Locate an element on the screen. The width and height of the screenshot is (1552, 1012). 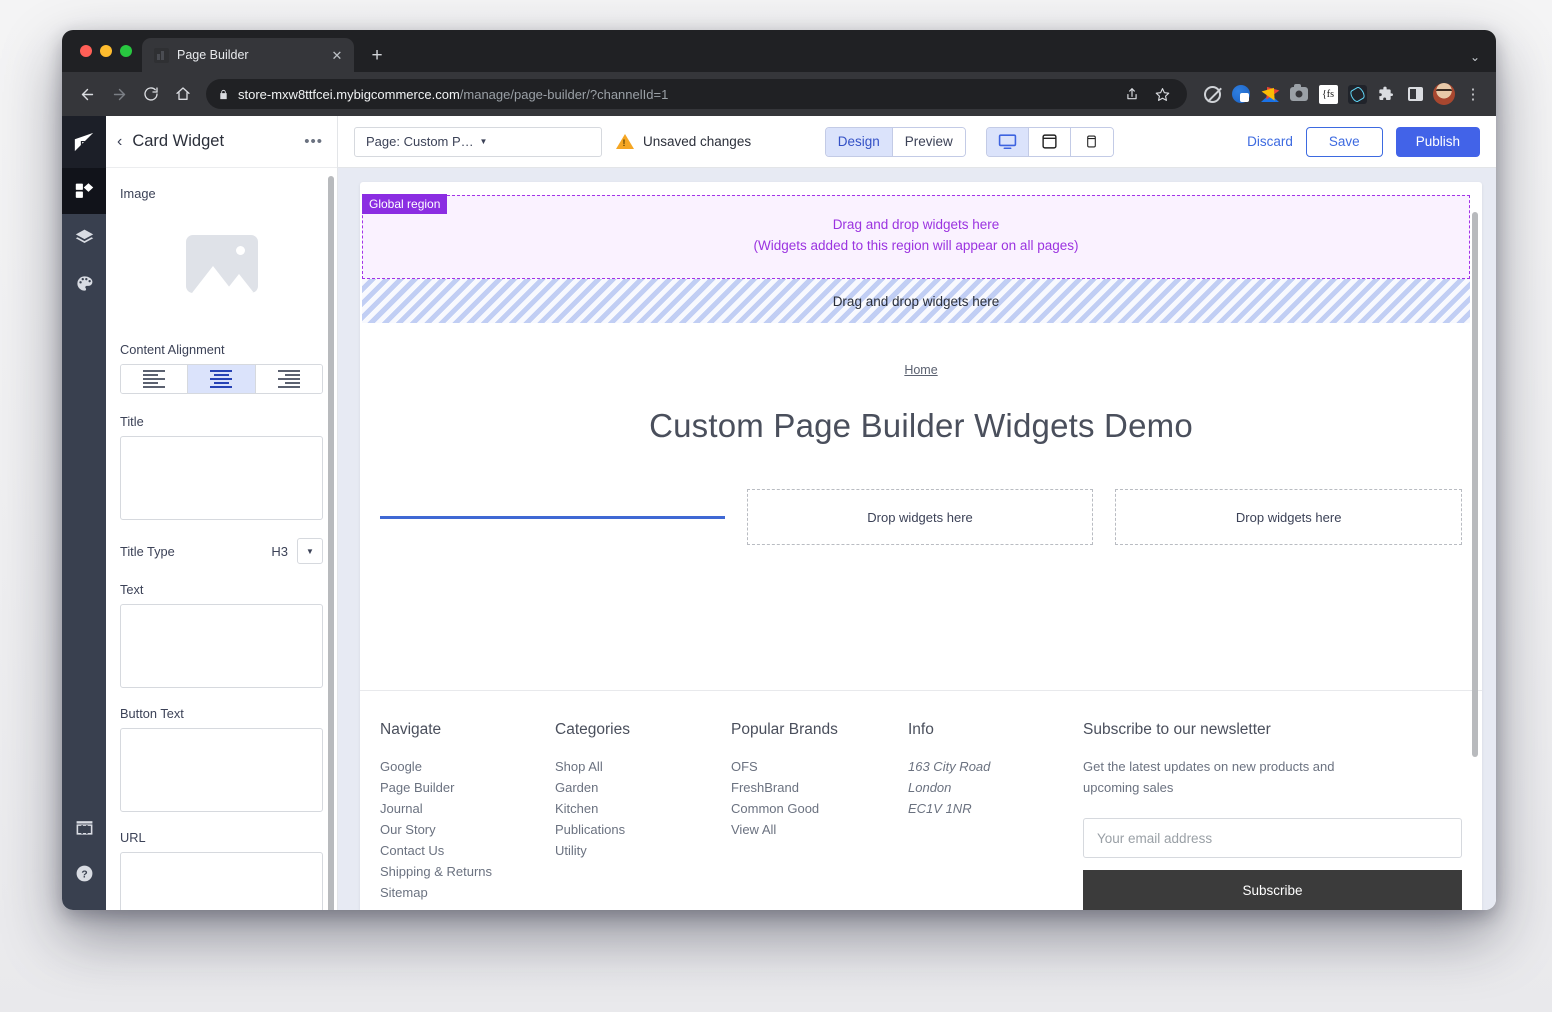
global-region-badge: Global region is located at coordinates (405, 204).